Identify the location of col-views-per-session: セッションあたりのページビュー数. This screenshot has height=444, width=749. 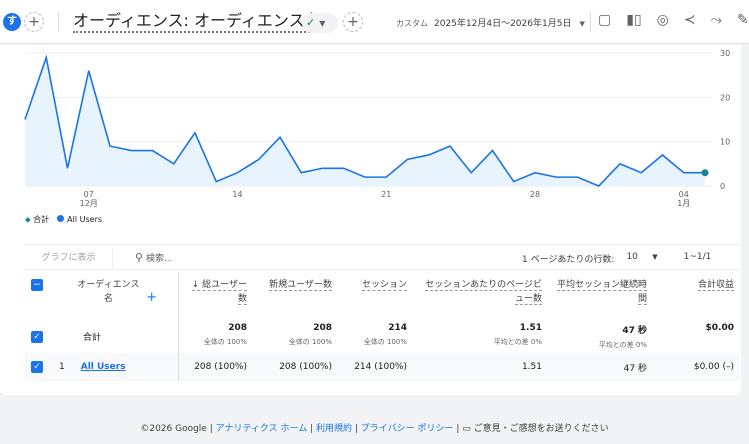
(483, 292).